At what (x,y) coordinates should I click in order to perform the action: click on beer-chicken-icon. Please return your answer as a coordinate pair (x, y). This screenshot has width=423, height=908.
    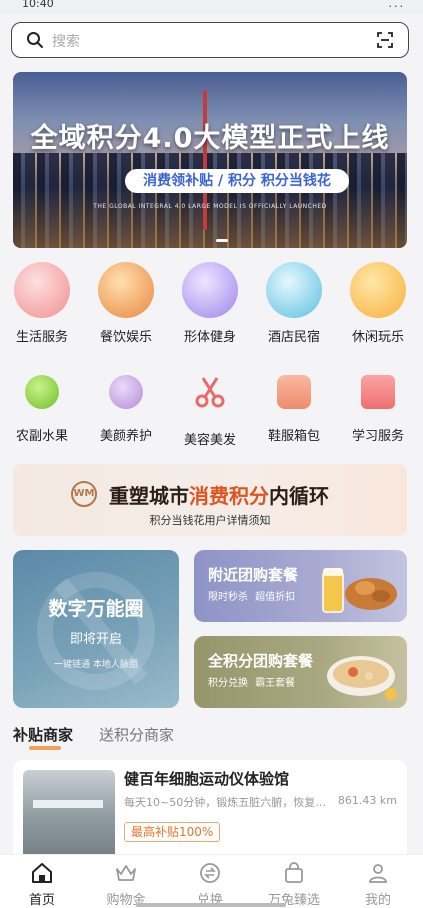
    Looking at the image, I should click on (359, 590).